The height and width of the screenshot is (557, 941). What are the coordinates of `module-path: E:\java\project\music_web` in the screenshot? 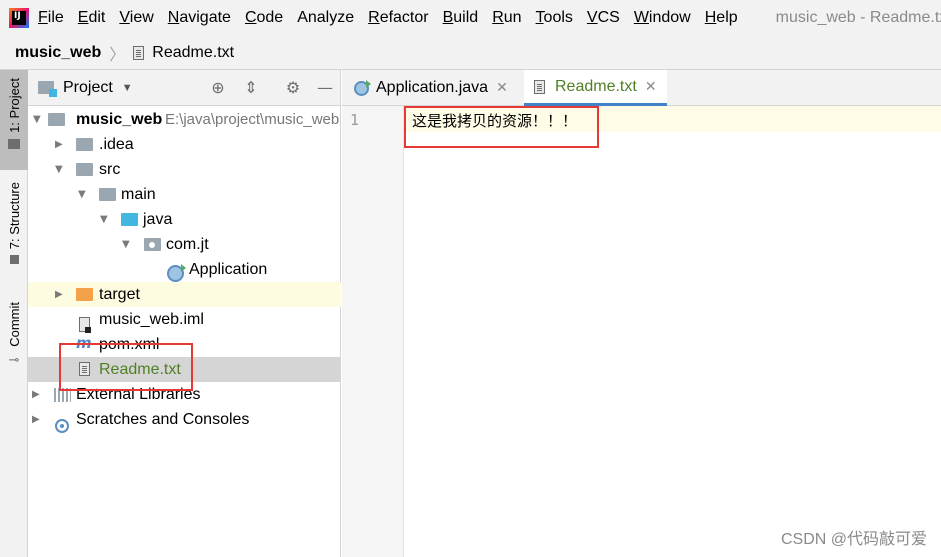 It's located at (252, 119).